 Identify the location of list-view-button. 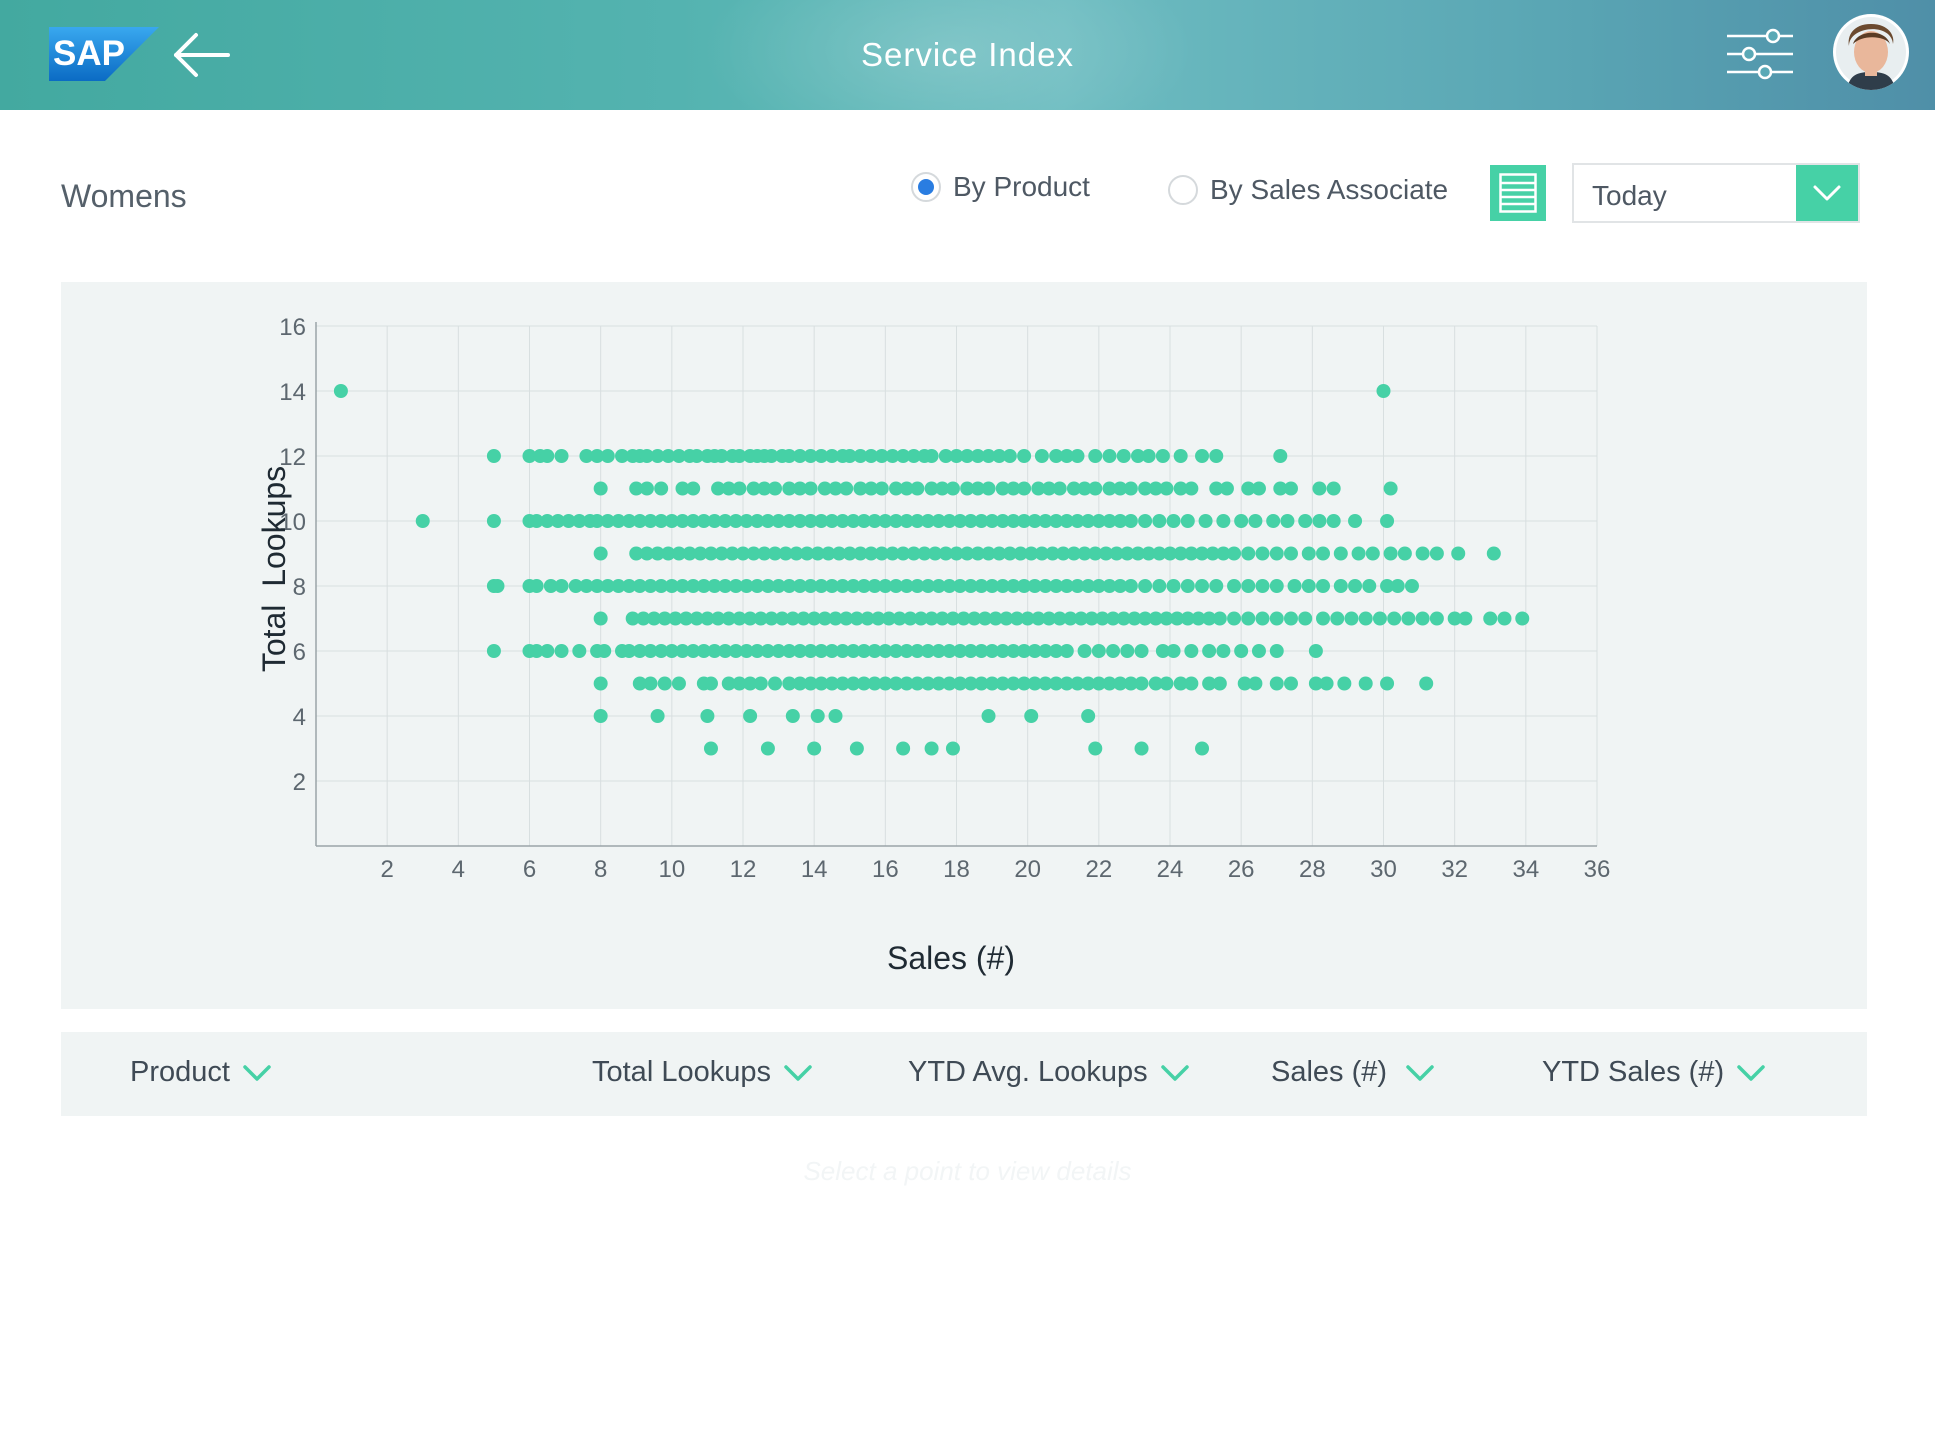
(1518, 193).